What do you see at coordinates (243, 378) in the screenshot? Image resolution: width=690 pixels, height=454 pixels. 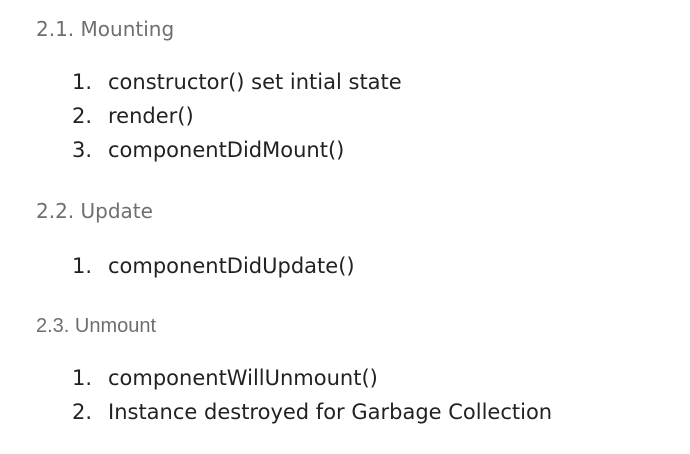 I see `list-item-text: componentWillUnmount()` at bounding box center [243, 378].